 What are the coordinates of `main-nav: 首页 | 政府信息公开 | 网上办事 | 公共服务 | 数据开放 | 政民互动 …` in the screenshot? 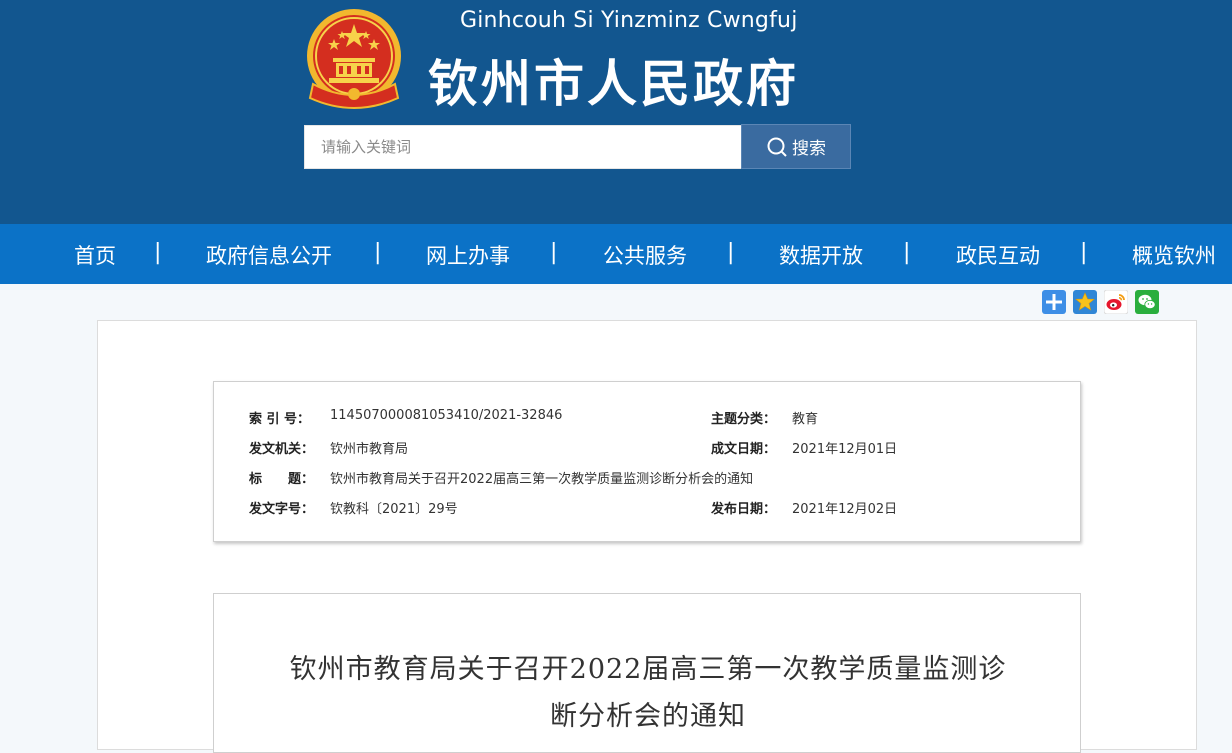 It's located at (616, 254).